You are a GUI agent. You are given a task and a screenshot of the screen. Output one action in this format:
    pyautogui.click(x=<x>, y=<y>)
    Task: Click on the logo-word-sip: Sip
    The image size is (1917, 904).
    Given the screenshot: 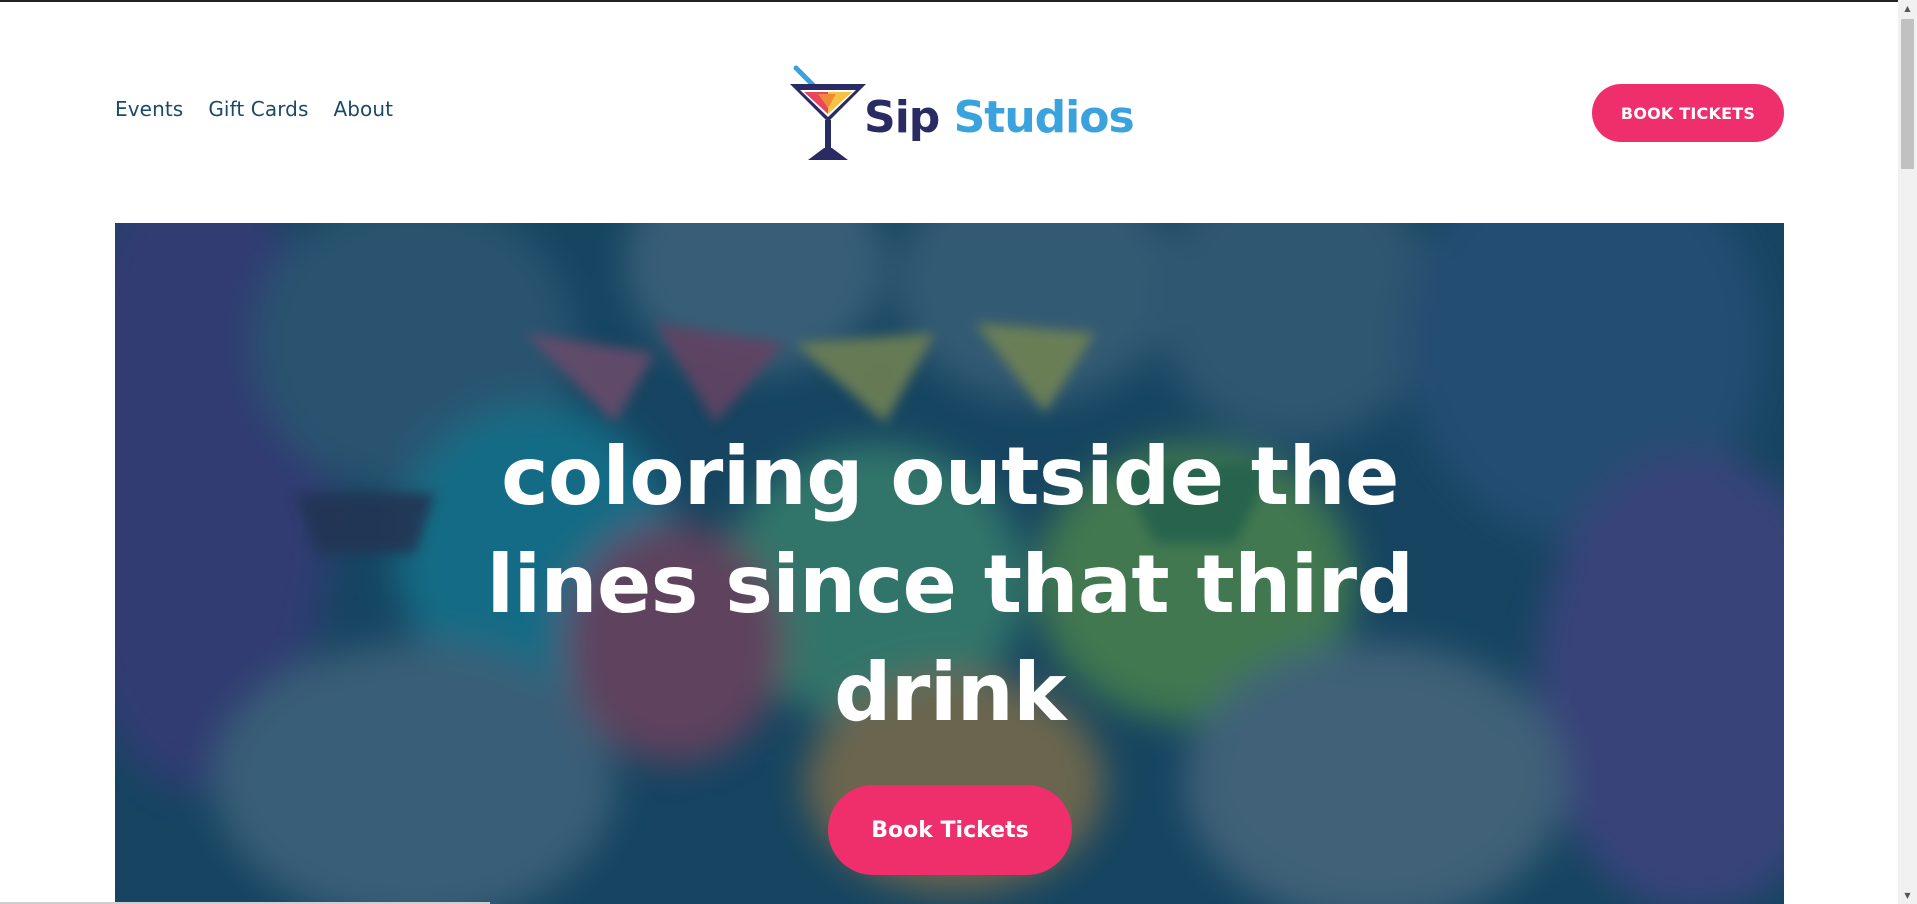 What is the action you would take?
    pyautogui.click(x=902, y=117)
    